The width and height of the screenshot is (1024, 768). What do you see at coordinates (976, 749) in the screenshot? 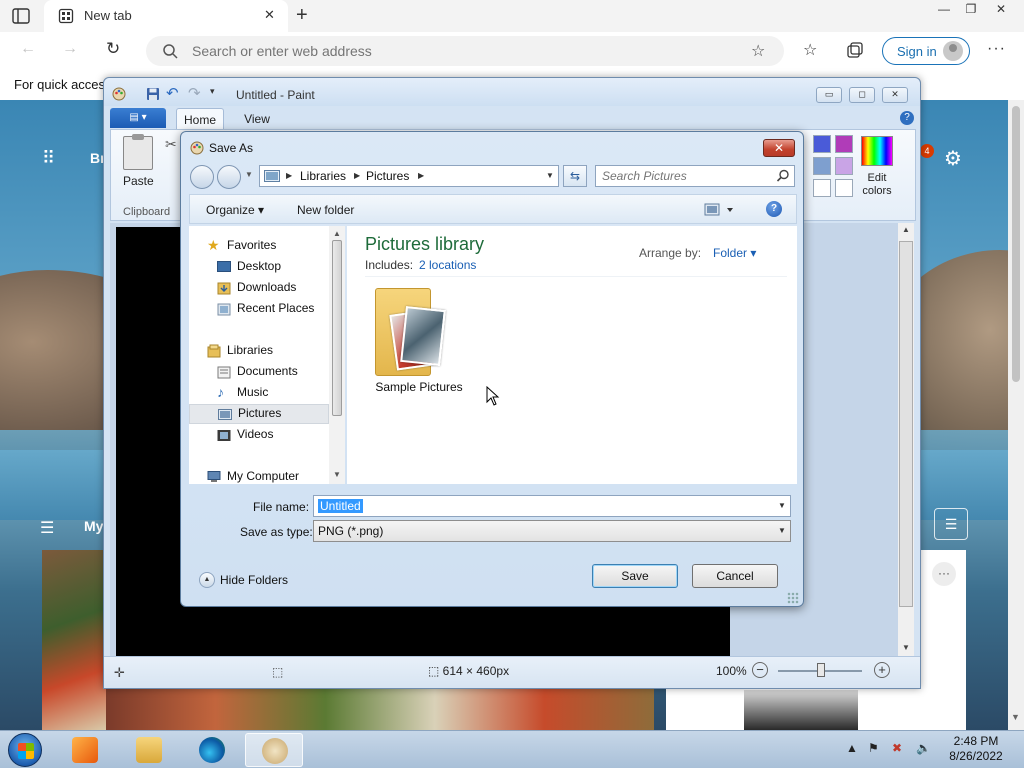
I see `clock: 2:48 PM 8/26/2022` at bounding box center [976, 749].